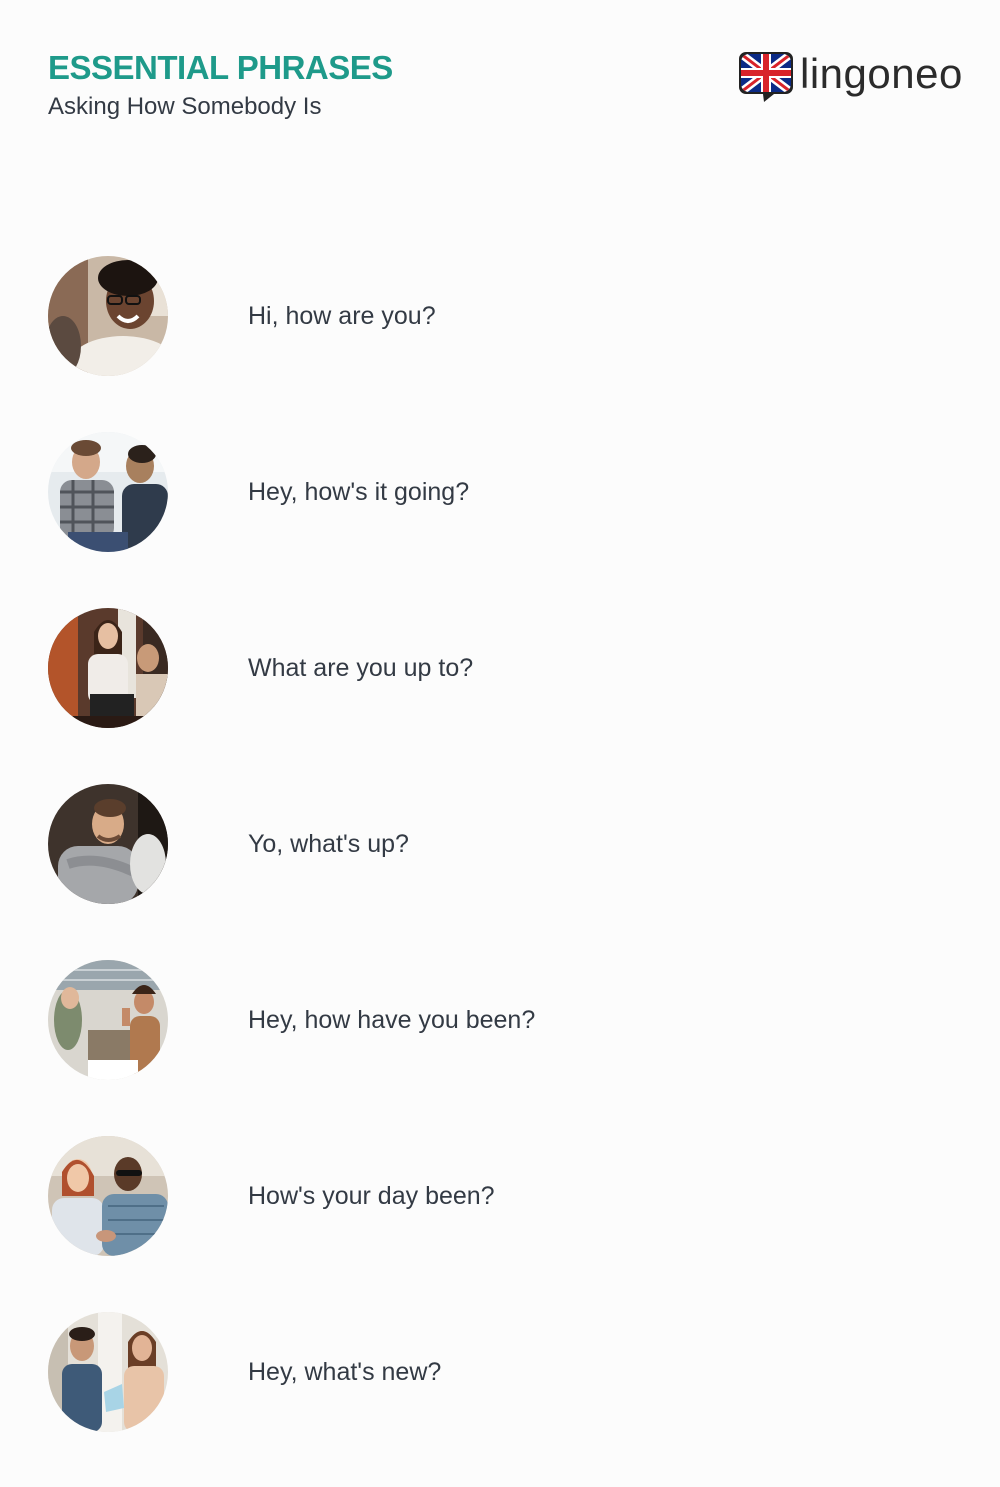 Image resolution: width=1000 pixels, height=1487 pixels. What do you see at coordinates (108, 1196) in the screenshot?
I see `office-handshake-photo` at bounding box center [108, 1196].